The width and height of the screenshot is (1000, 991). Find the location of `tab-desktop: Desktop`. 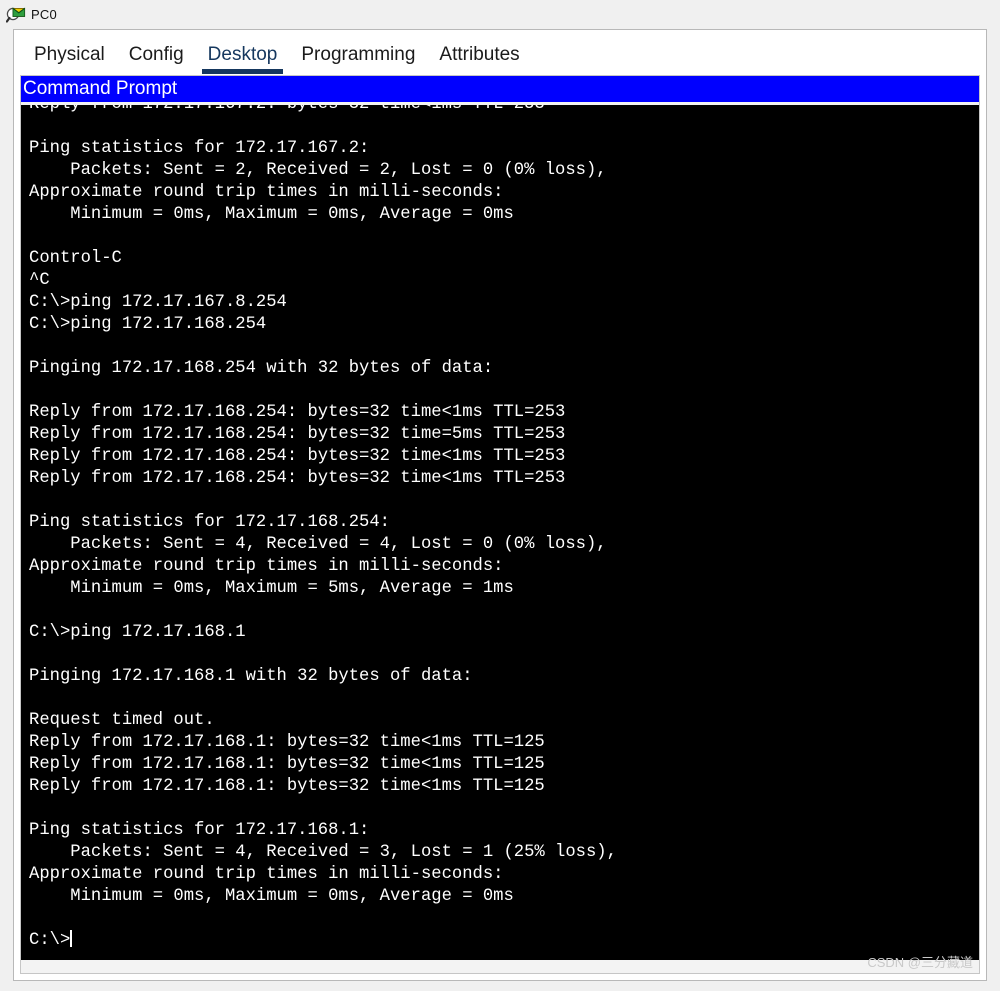

tab-desktop: Desktop is located at coordinates (243, 58).